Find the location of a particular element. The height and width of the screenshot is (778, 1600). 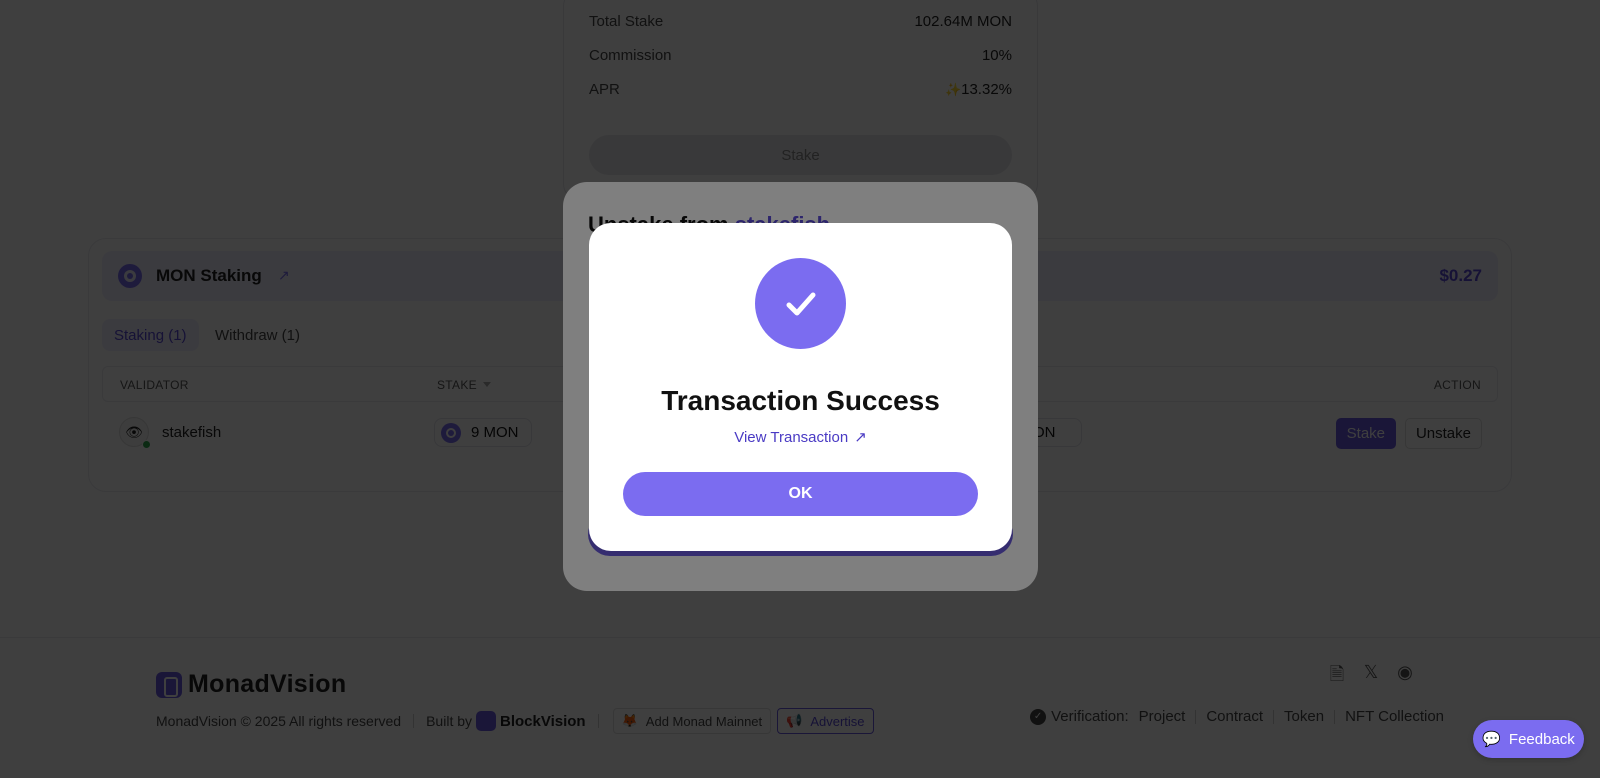

ok-button: OK is located at coordinates (800, 494).